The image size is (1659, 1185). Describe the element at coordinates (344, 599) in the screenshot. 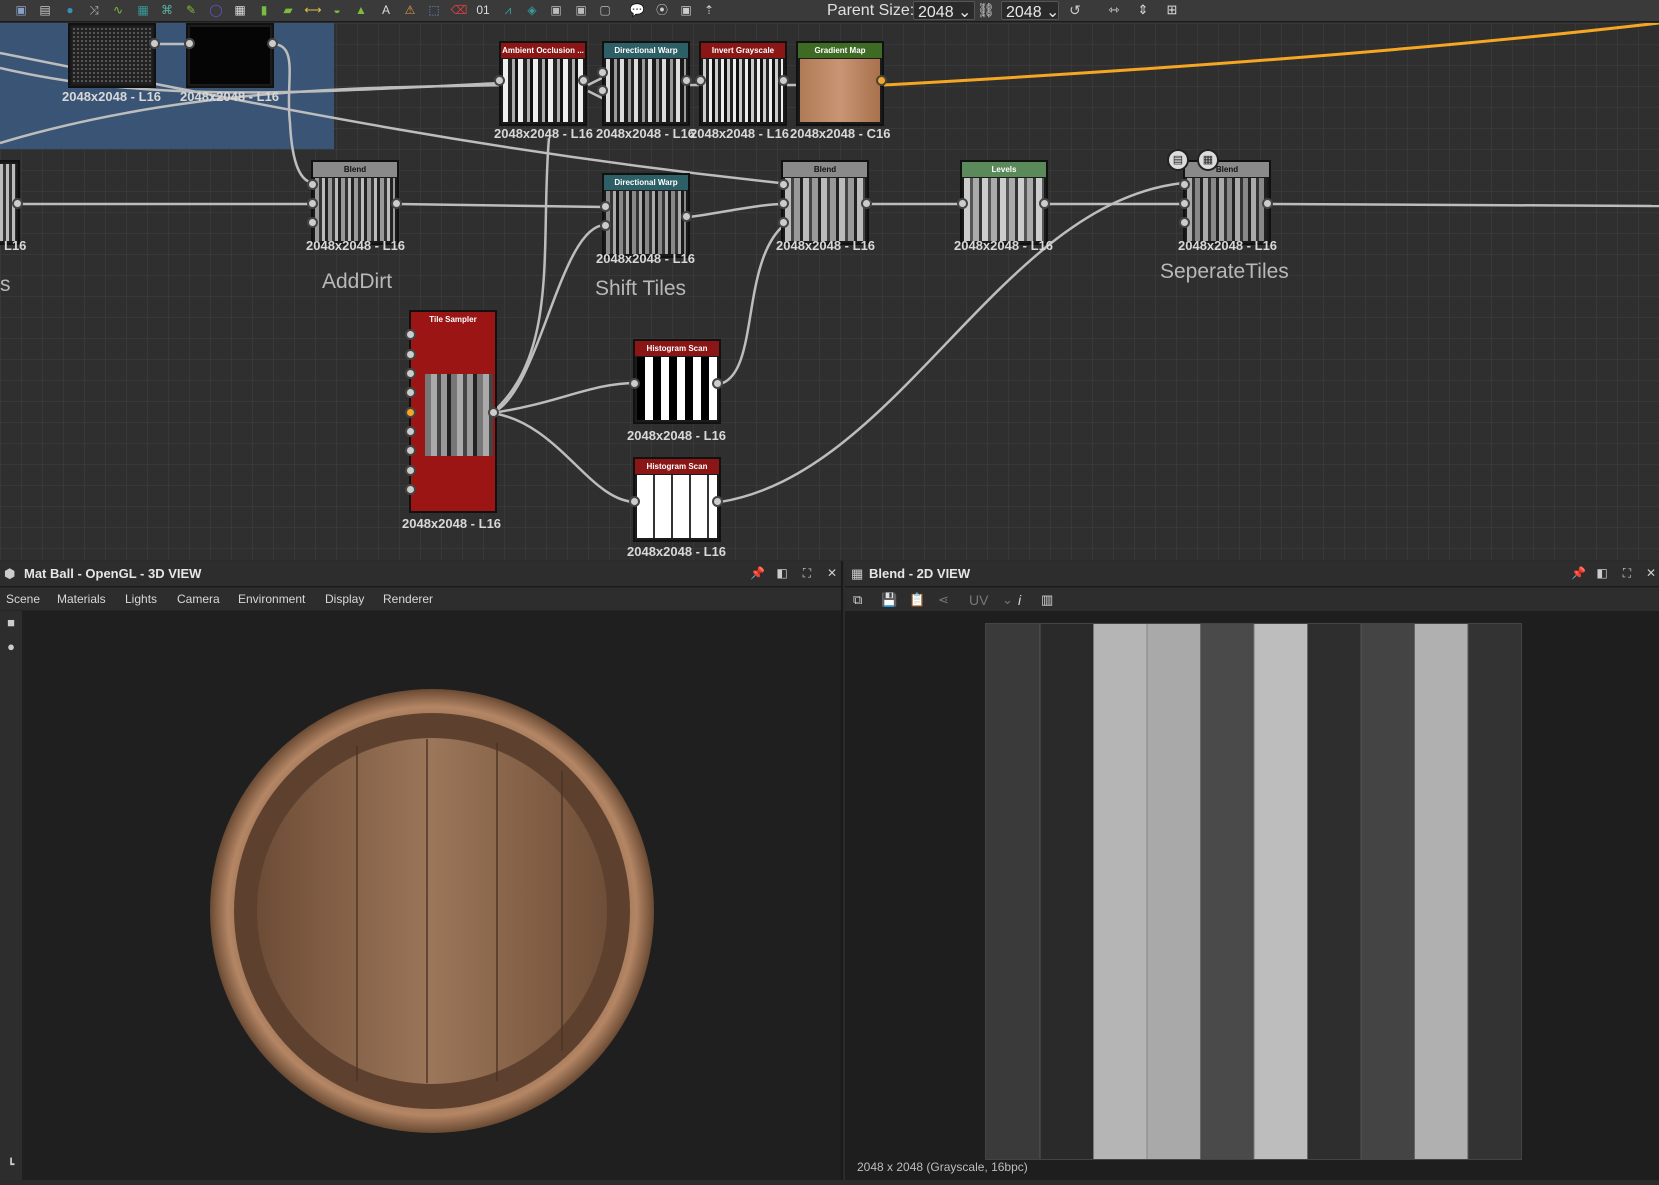

I see `menu-display: Display` at that location.